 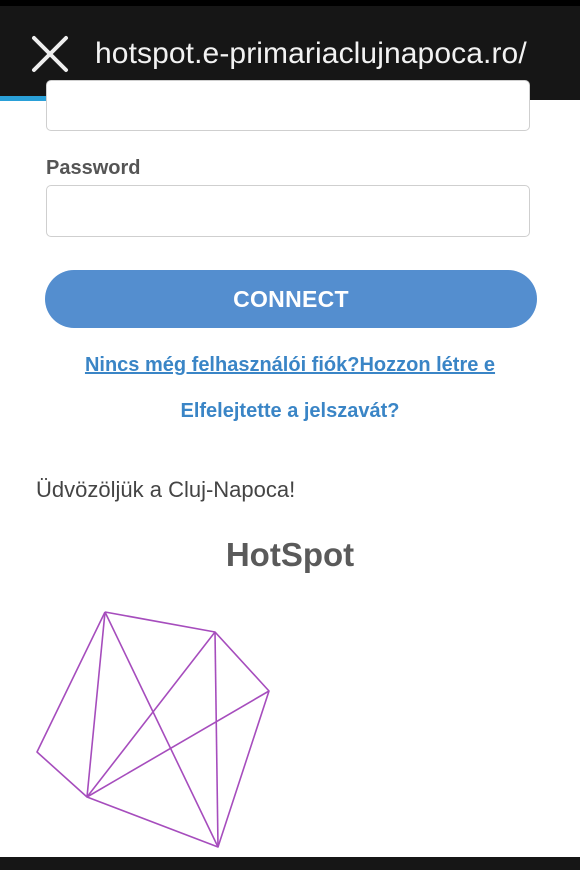 I want to click on username-input, so click(x=288, y=105).